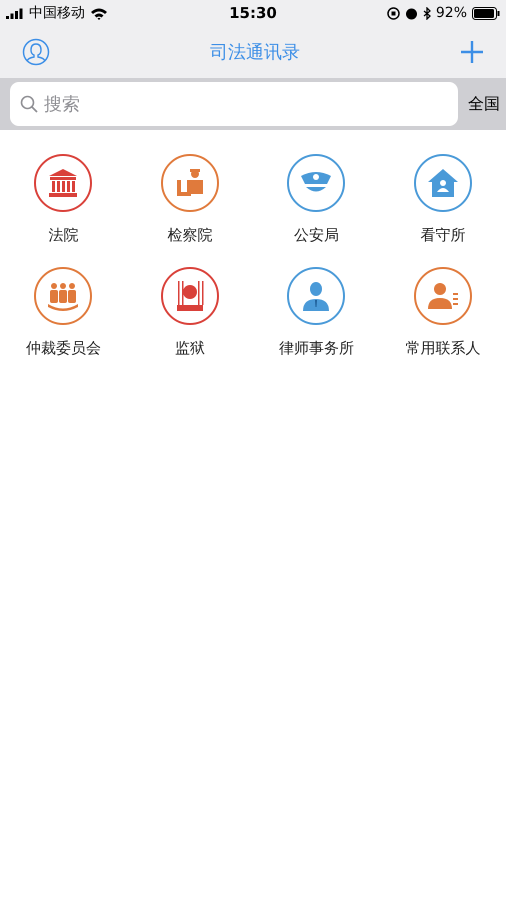  I want to click on category-label: 法院, so click(63, 235).